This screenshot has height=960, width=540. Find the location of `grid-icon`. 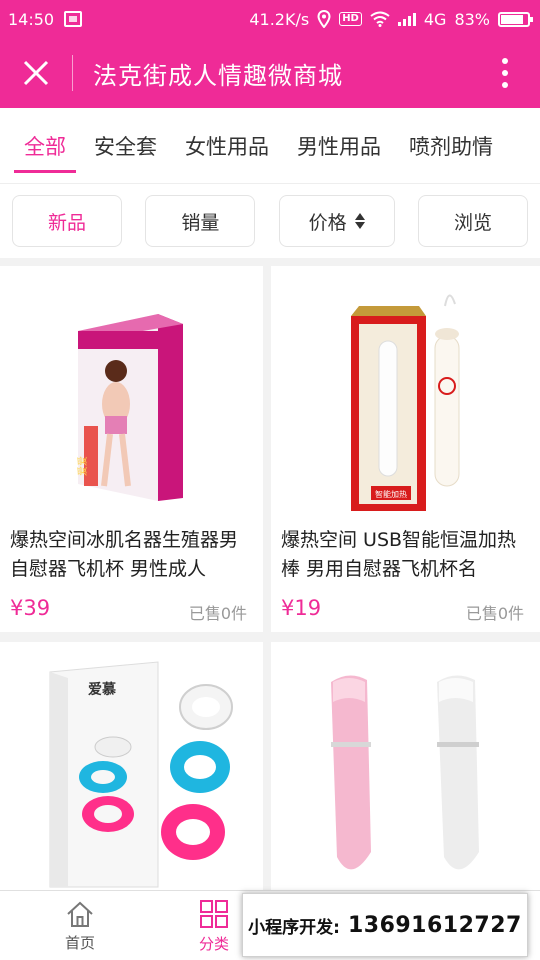

grid-icon is located at coordinates (214, 913).